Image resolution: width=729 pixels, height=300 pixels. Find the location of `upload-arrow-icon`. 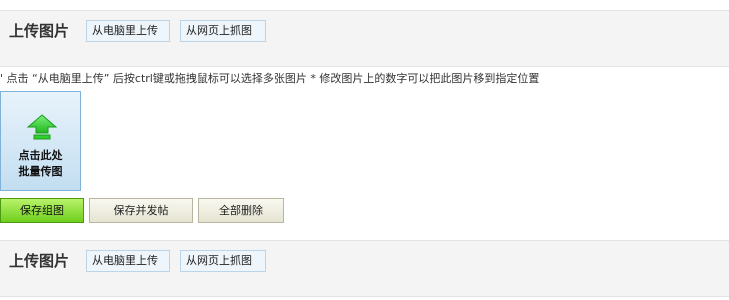

upload-arrow-icon is located at coordinates (42, 127).